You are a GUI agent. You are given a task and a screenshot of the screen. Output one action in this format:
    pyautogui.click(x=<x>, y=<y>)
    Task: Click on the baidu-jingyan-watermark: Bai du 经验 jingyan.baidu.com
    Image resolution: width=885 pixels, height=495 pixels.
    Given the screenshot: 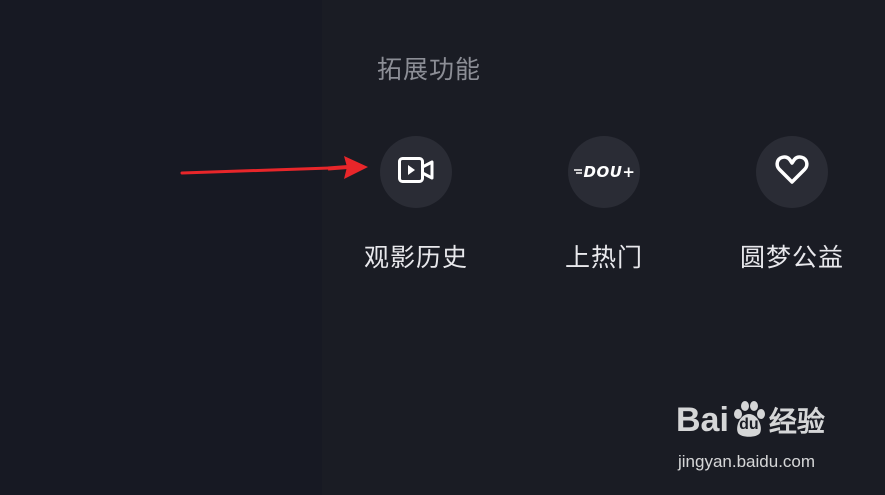 What is the action you would take?
    pyautogui.click(x=761, y=440)
    